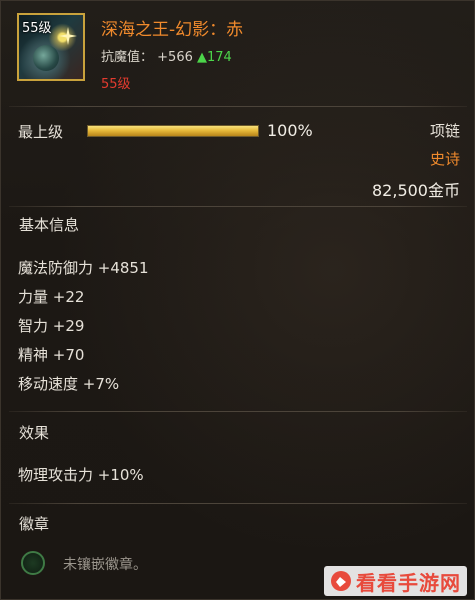  What do you see at coordinates (444, 131) in the screenshot?
I see `item-slot: 项链` at bounding box center [444, 131].